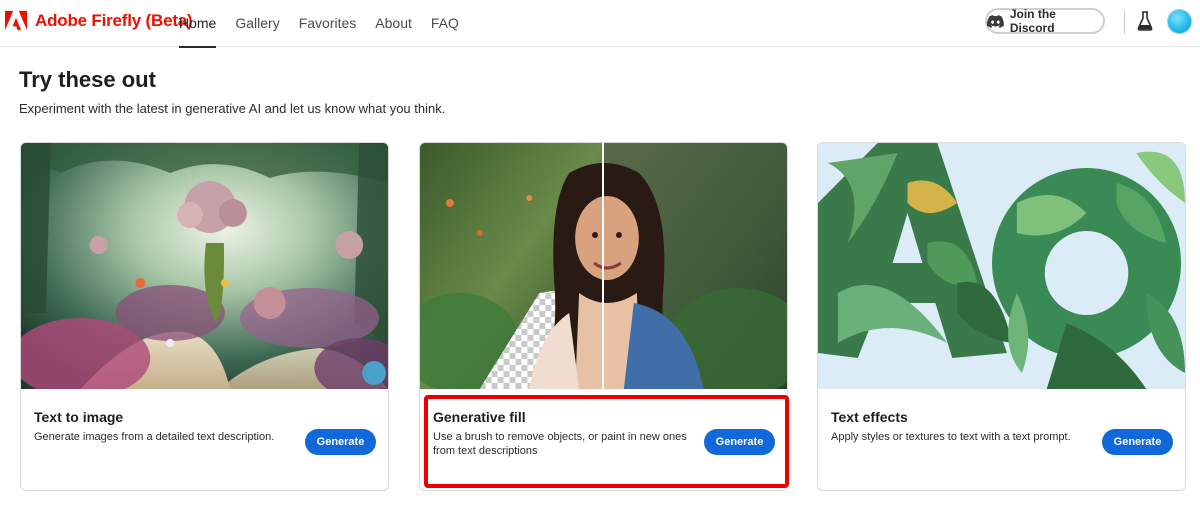 Image resolution: width=1200 pixels, height=505 pixels. Describe the element at coordinates (204, 266) in the screenshot. I see `fantasy-garden-image` at that location.